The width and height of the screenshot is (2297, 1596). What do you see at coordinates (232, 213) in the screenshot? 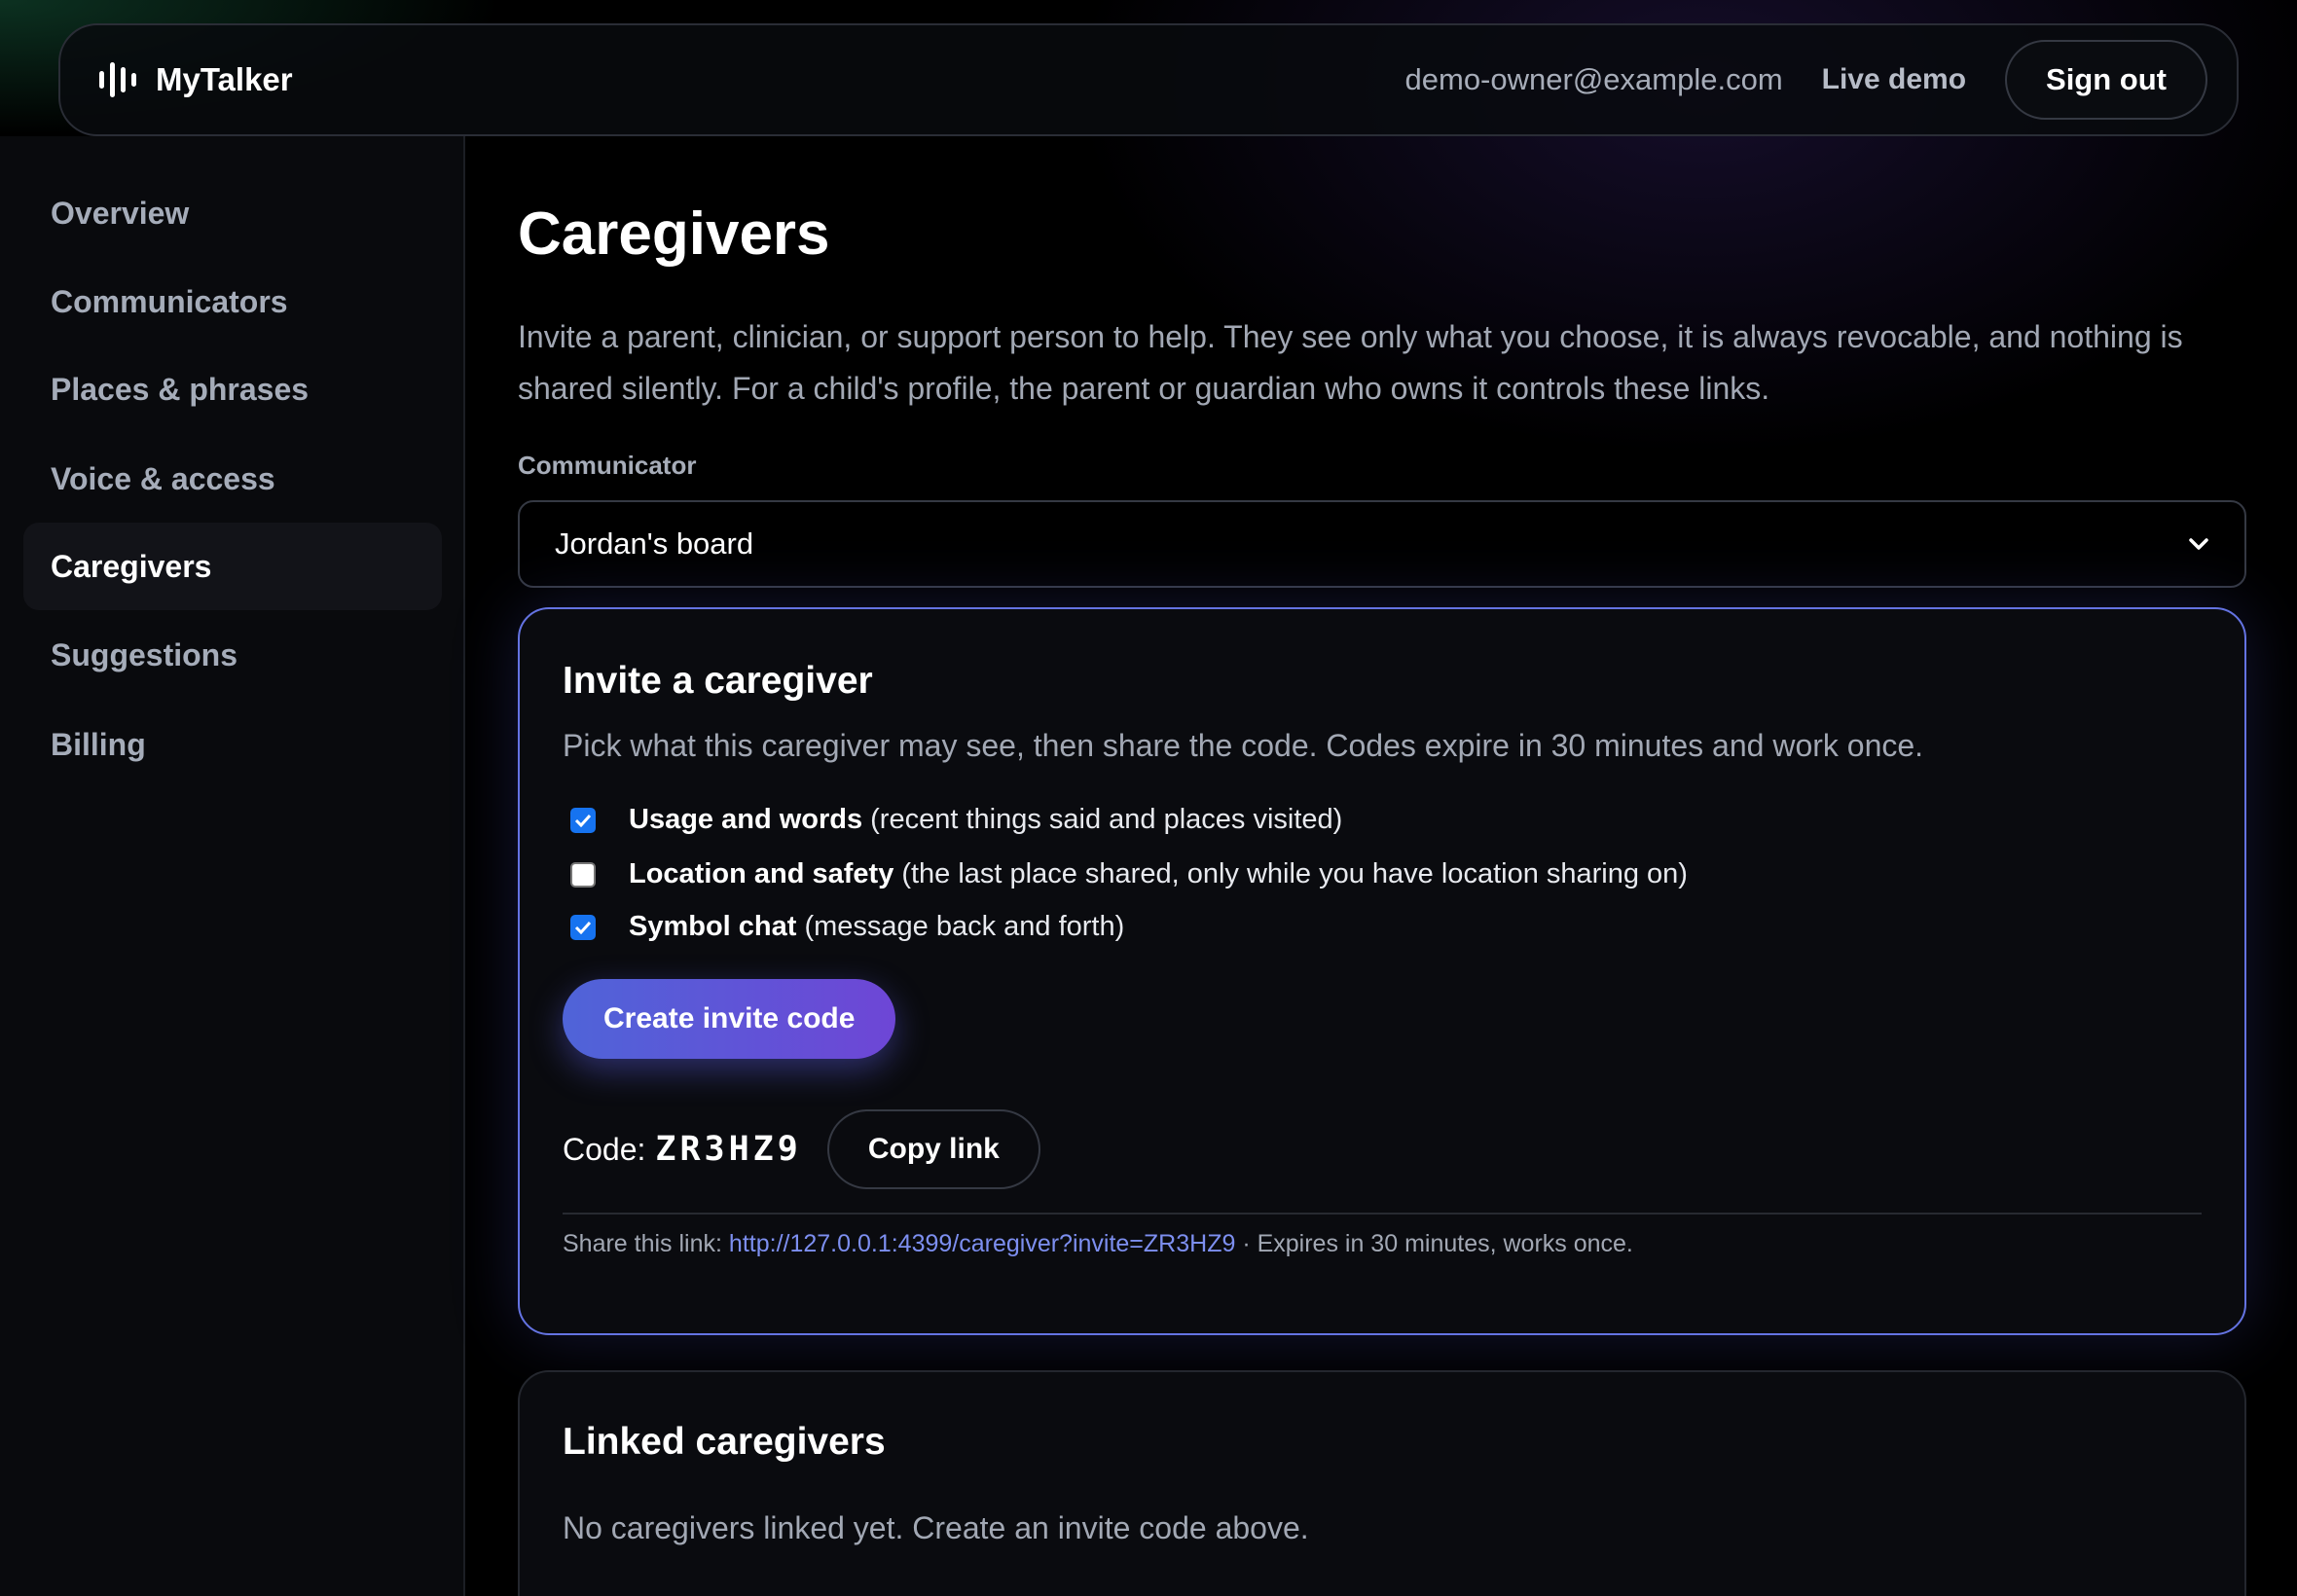
I see `sidebar-item-overview: Overview` at bounding box center [232, 213].